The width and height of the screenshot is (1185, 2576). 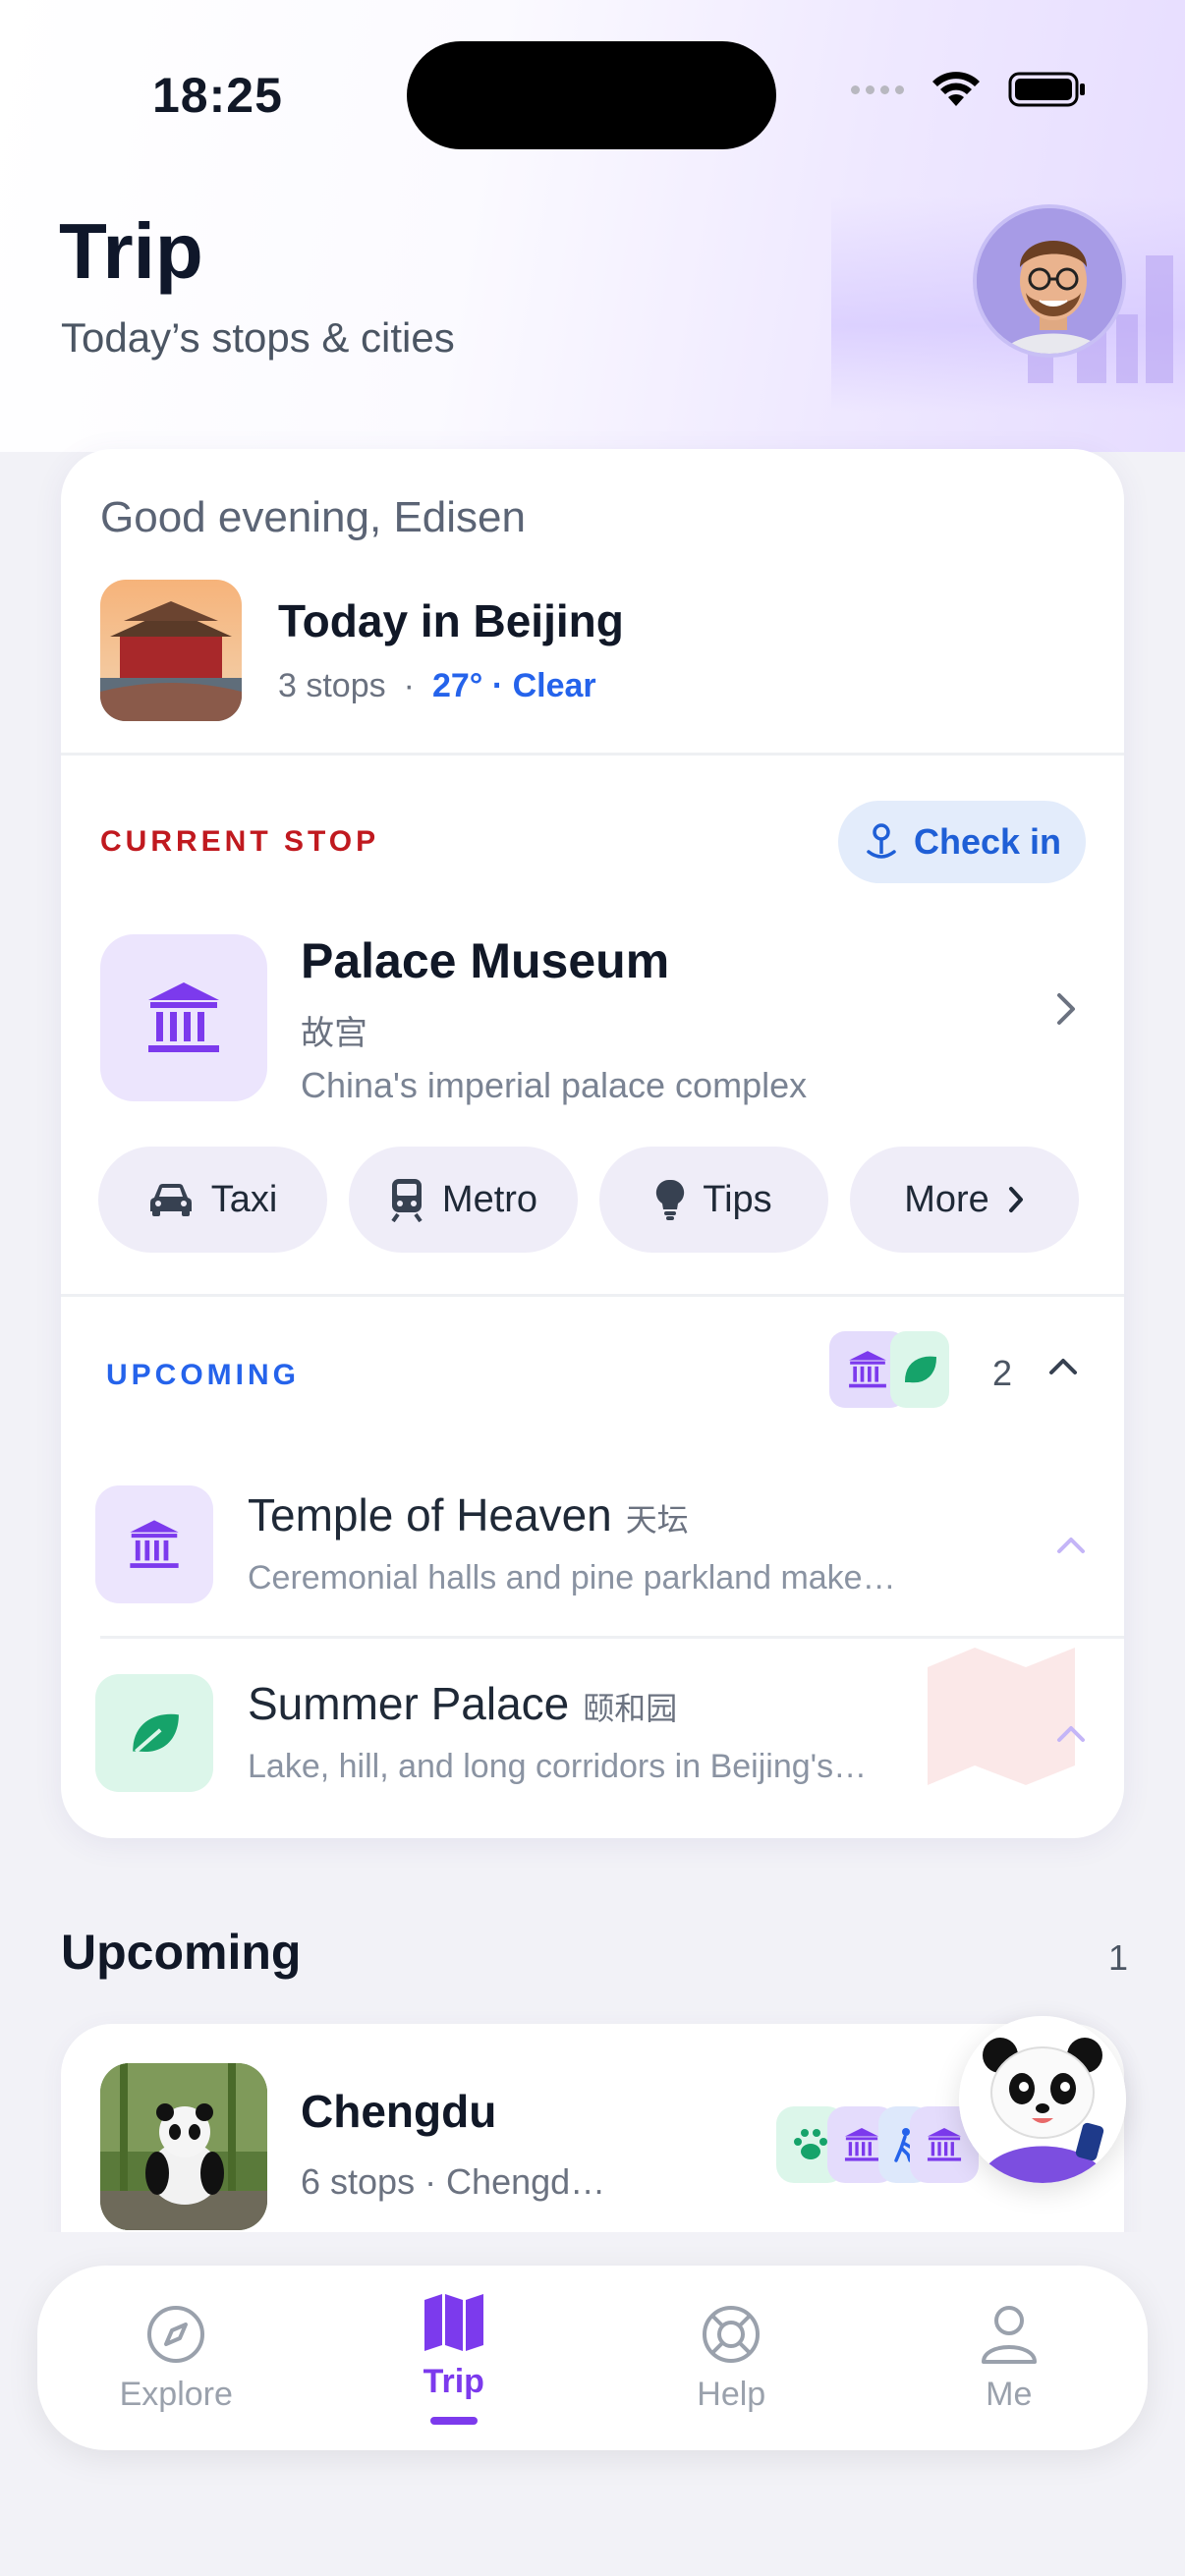 I want to click on upcoming-section-count: 1, so click(x=1119, y=1957).